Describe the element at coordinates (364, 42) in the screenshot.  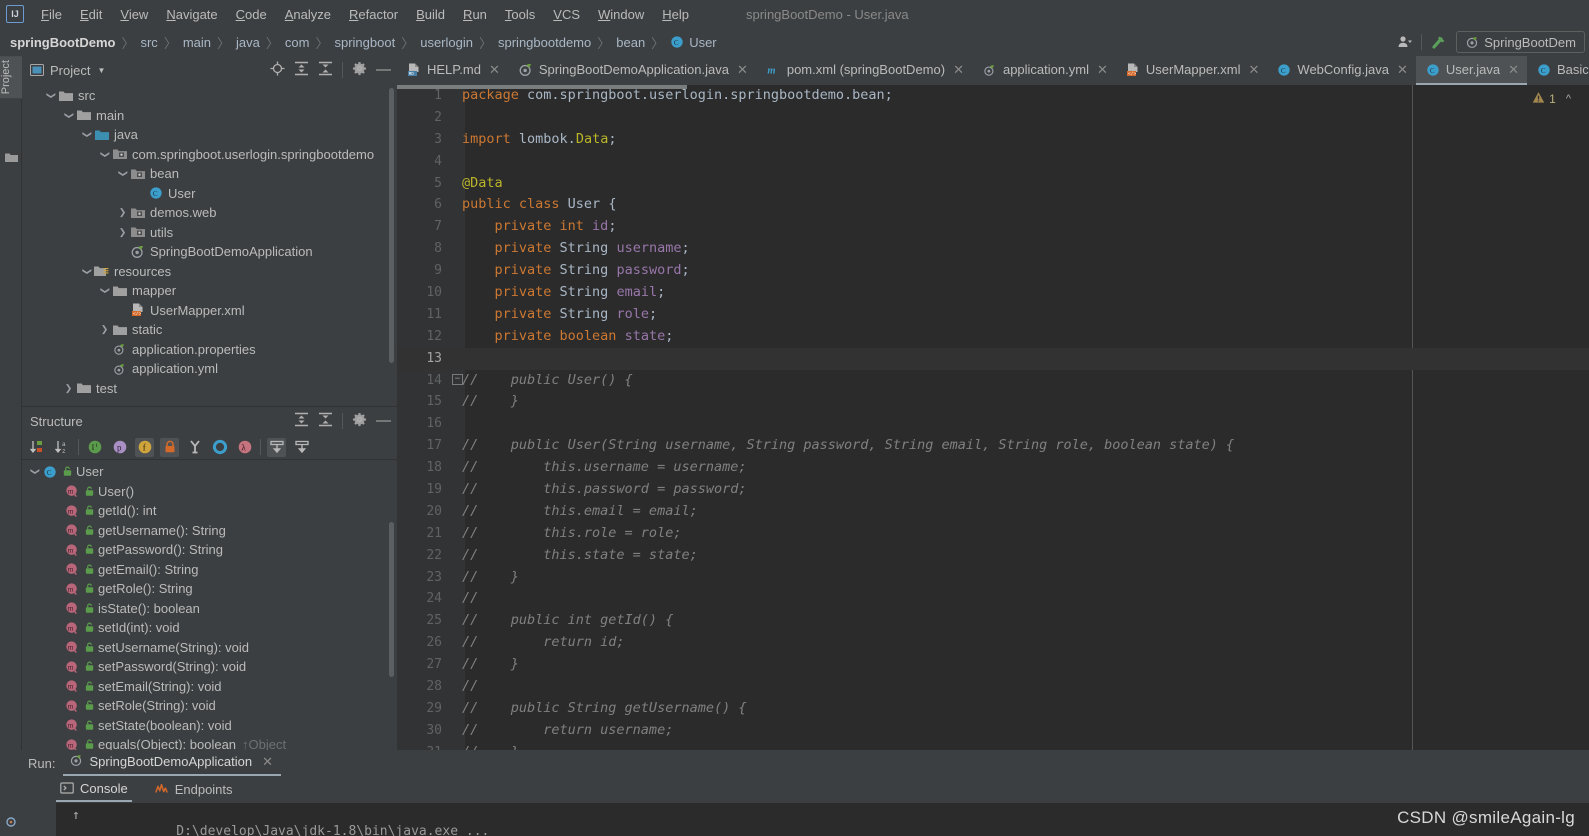
I see `breadcrumb-item-springboot: springboot` at that location.